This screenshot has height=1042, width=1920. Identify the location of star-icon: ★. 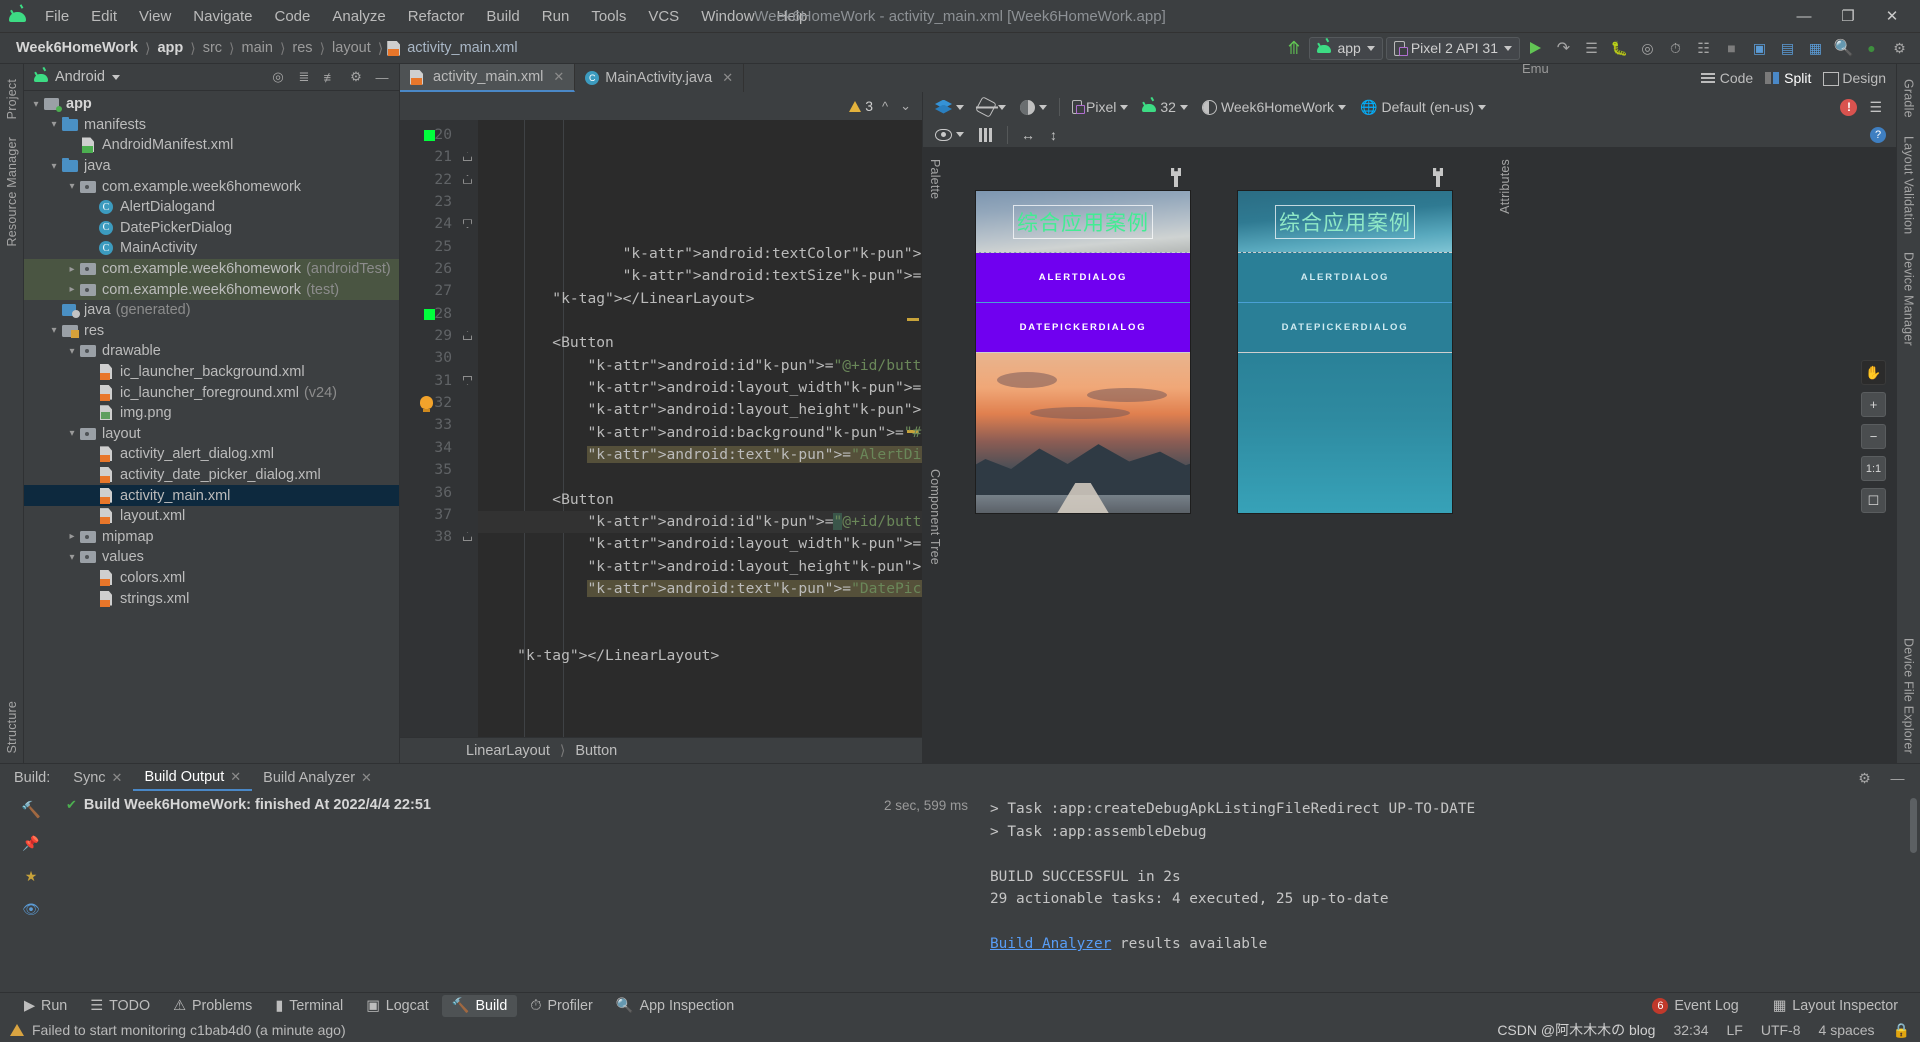
(31, 876).